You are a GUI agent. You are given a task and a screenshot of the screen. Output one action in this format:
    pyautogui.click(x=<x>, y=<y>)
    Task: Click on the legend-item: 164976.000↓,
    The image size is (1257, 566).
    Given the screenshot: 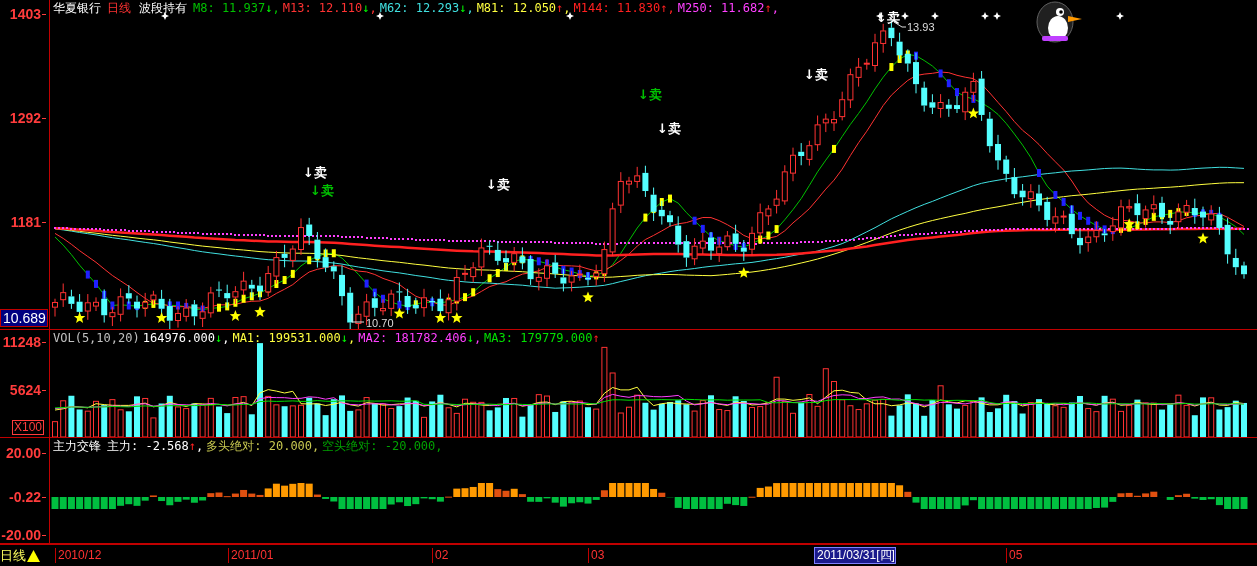 What is the action you would take?
    pyautogui.click(x=186, y=338)
    